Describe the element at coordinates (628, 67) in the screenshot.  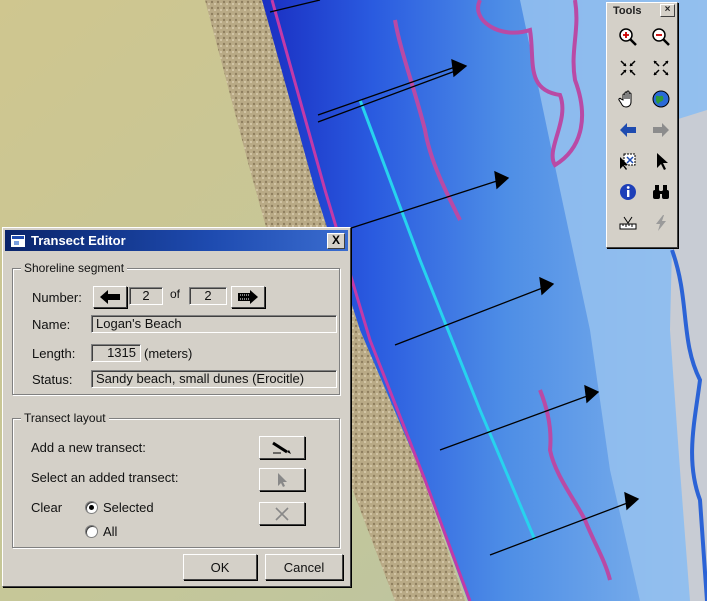
I see `fixed-zoom-in-icon` at that location.